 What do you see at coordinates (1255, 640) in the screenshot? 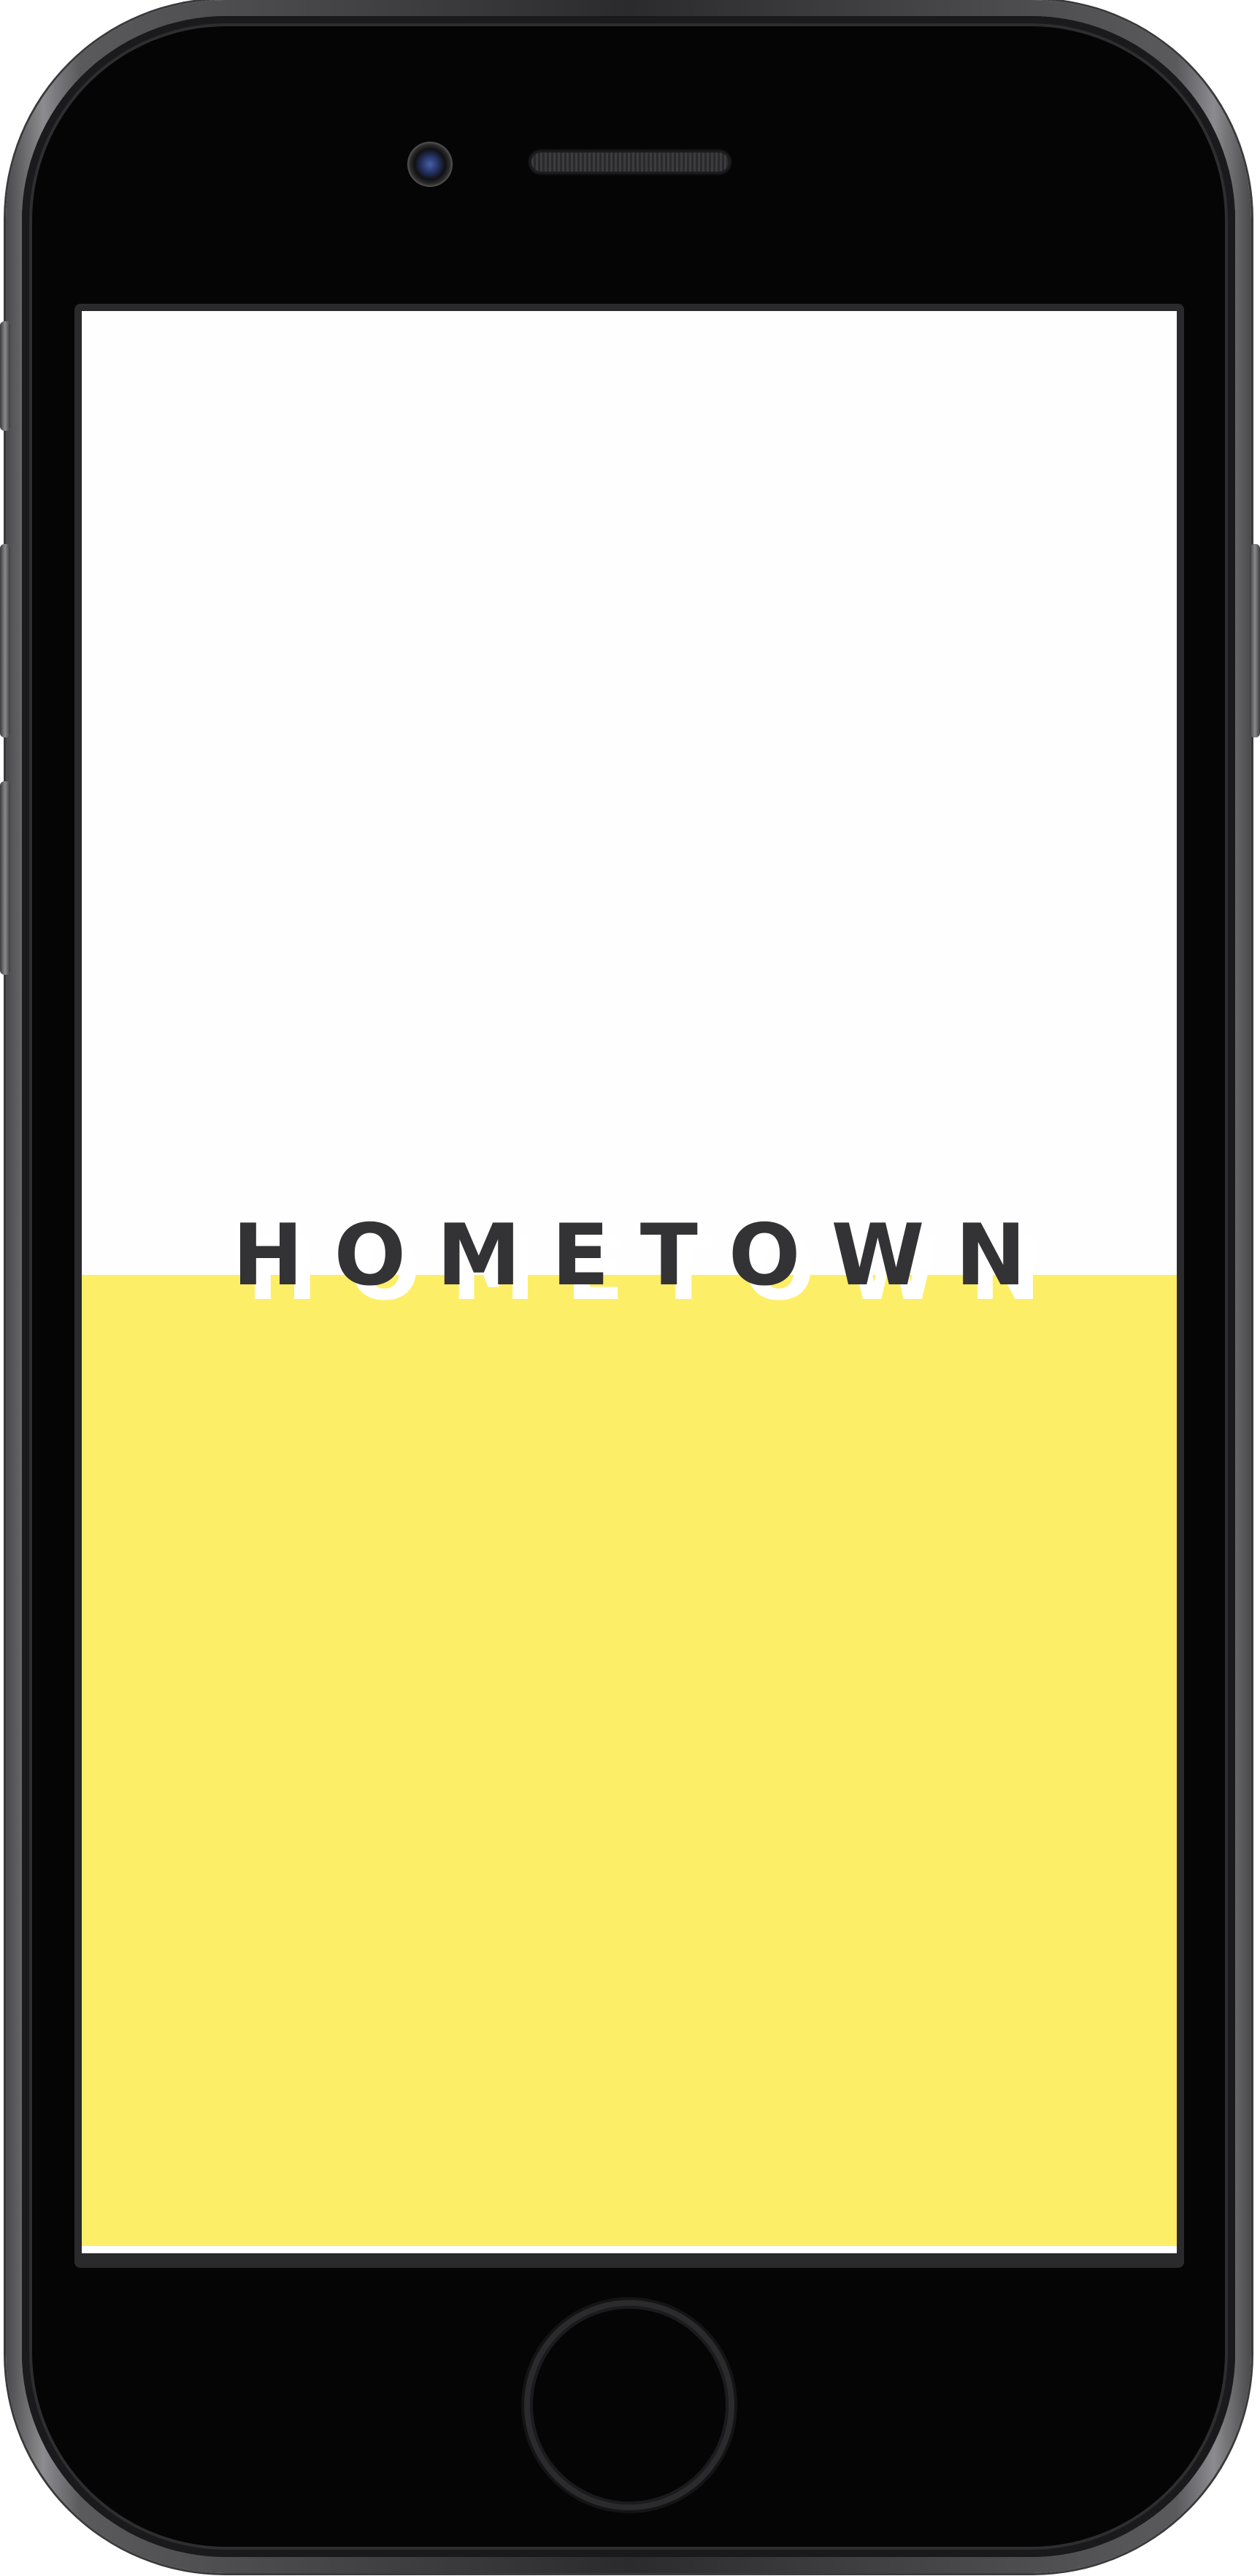
I see `power-button` at bounding box center [1255, 640].